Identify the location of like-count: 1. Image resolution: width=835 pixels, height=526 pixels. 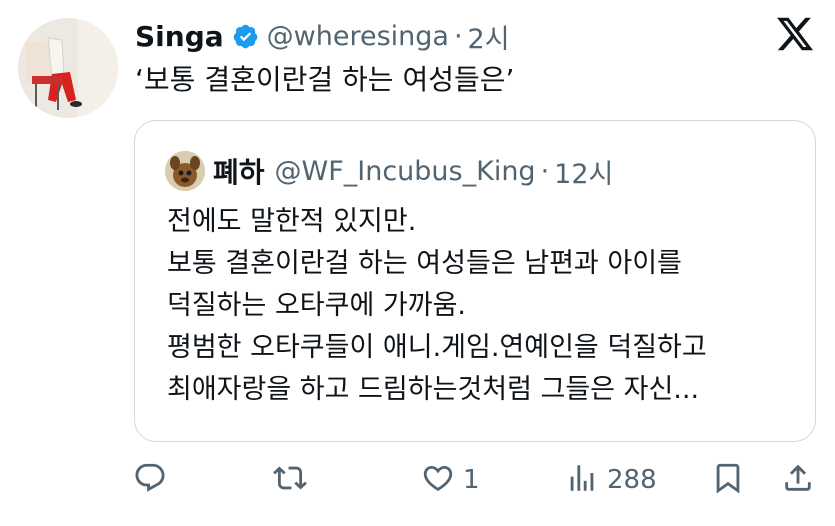
(471, 480).